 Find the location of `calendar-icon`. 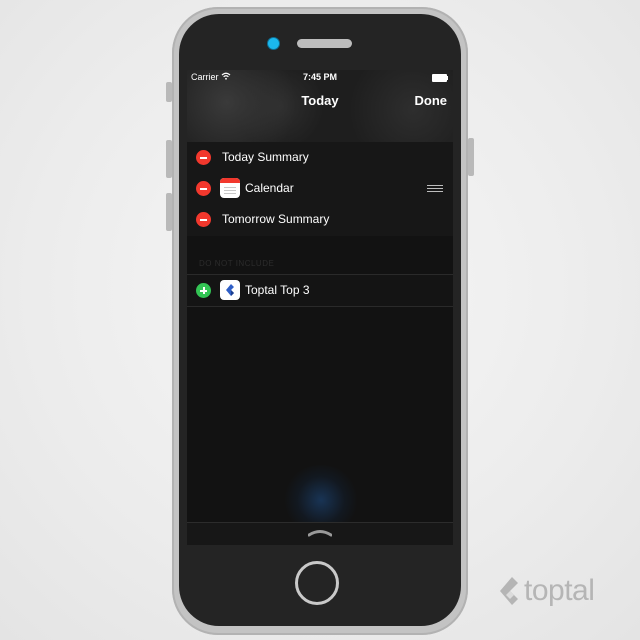

calendar-icon is located at coordinates (230, 188).